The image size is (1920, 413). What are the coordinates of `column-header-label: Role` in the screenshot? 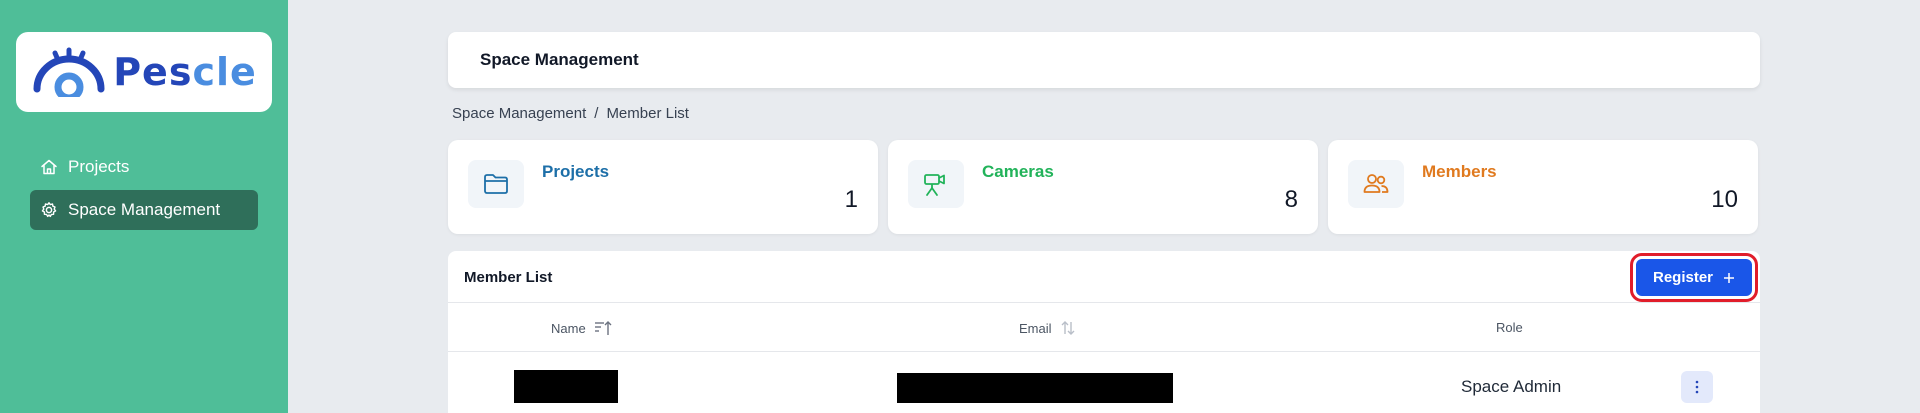 It's located at (1509, 327).